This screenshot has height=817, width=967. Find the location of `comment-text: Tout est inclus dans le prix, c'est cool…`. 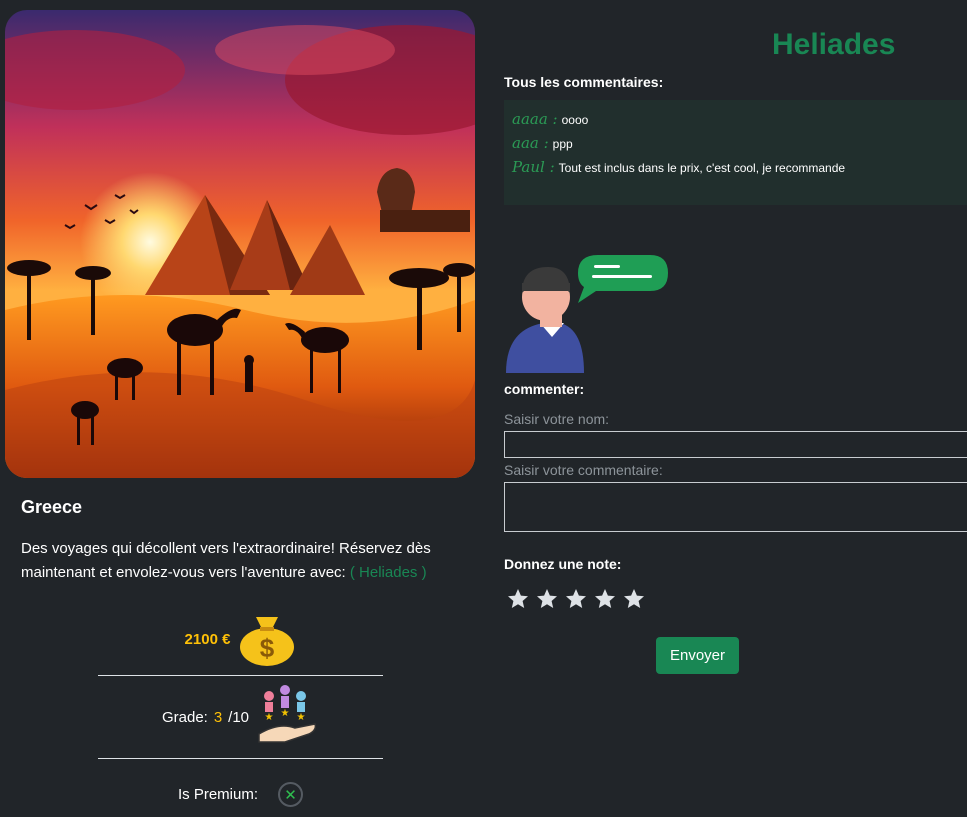

comment-text: Tout est inclus dans le prix, c'est cool… is located at coordinates (702, 168).